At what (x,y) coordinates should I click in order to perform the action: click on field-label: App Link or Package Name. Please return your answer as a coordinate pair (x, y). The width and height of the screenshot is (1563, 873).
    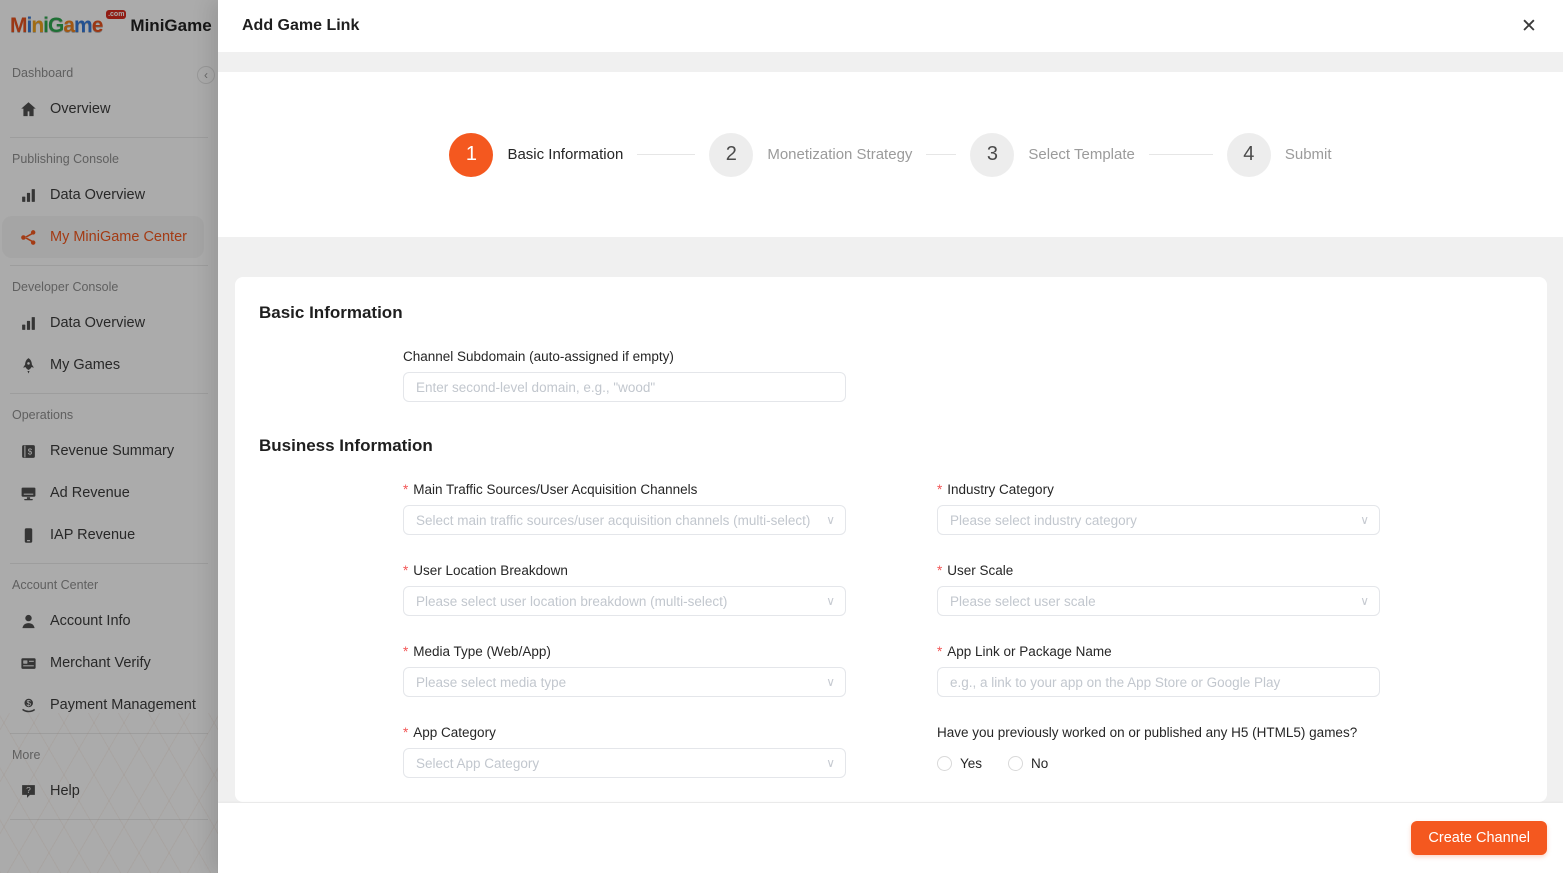
    Looking at the image, I should click on (1029, 651).